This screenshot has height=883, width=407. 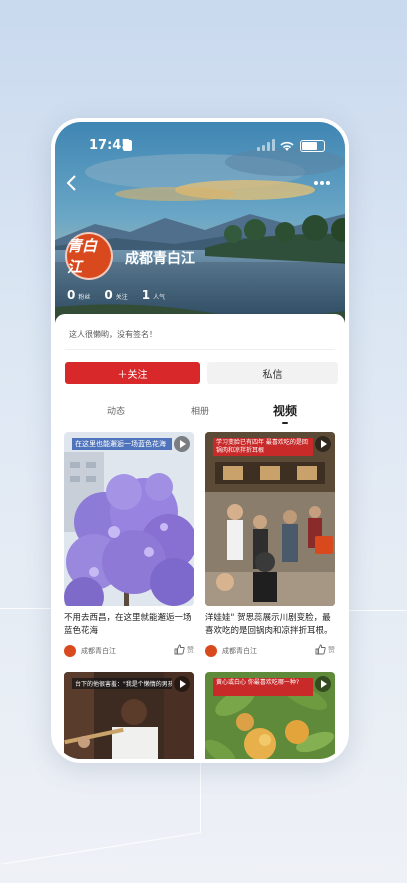 I want to click on wifi-icon, so click(x=287, y=148).